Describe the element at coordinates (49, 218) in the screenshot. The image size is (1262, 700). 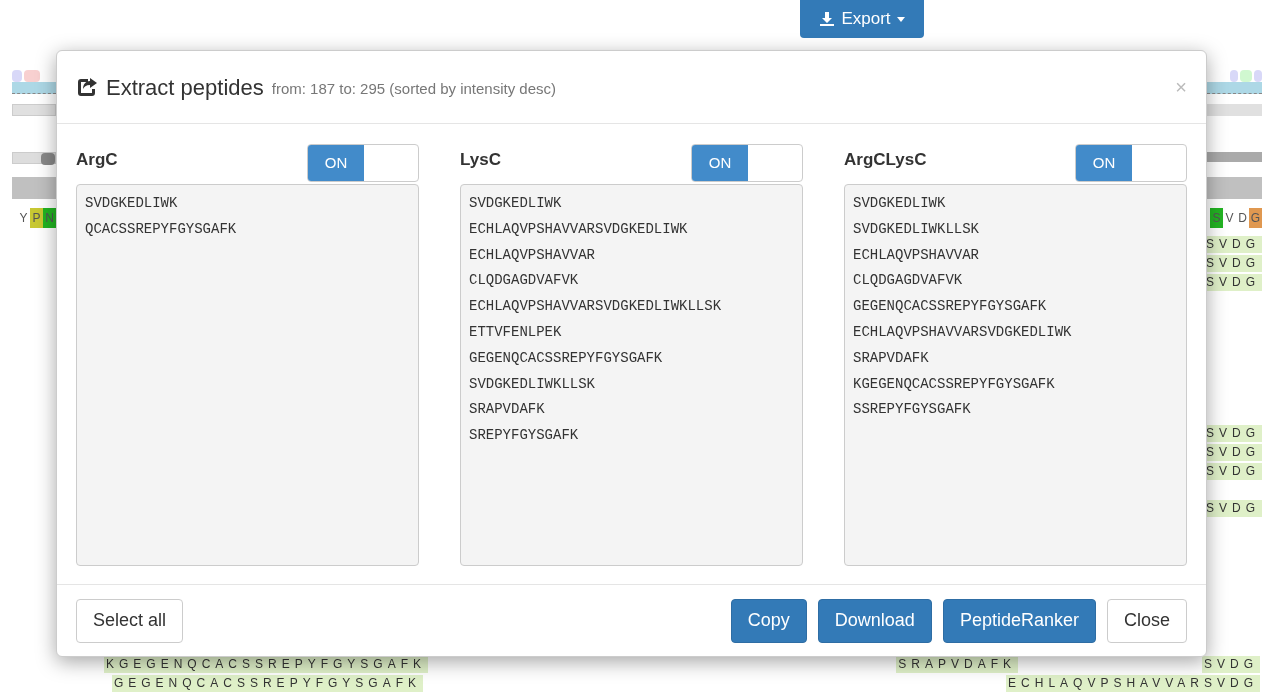
I see `residue: N` at that location.